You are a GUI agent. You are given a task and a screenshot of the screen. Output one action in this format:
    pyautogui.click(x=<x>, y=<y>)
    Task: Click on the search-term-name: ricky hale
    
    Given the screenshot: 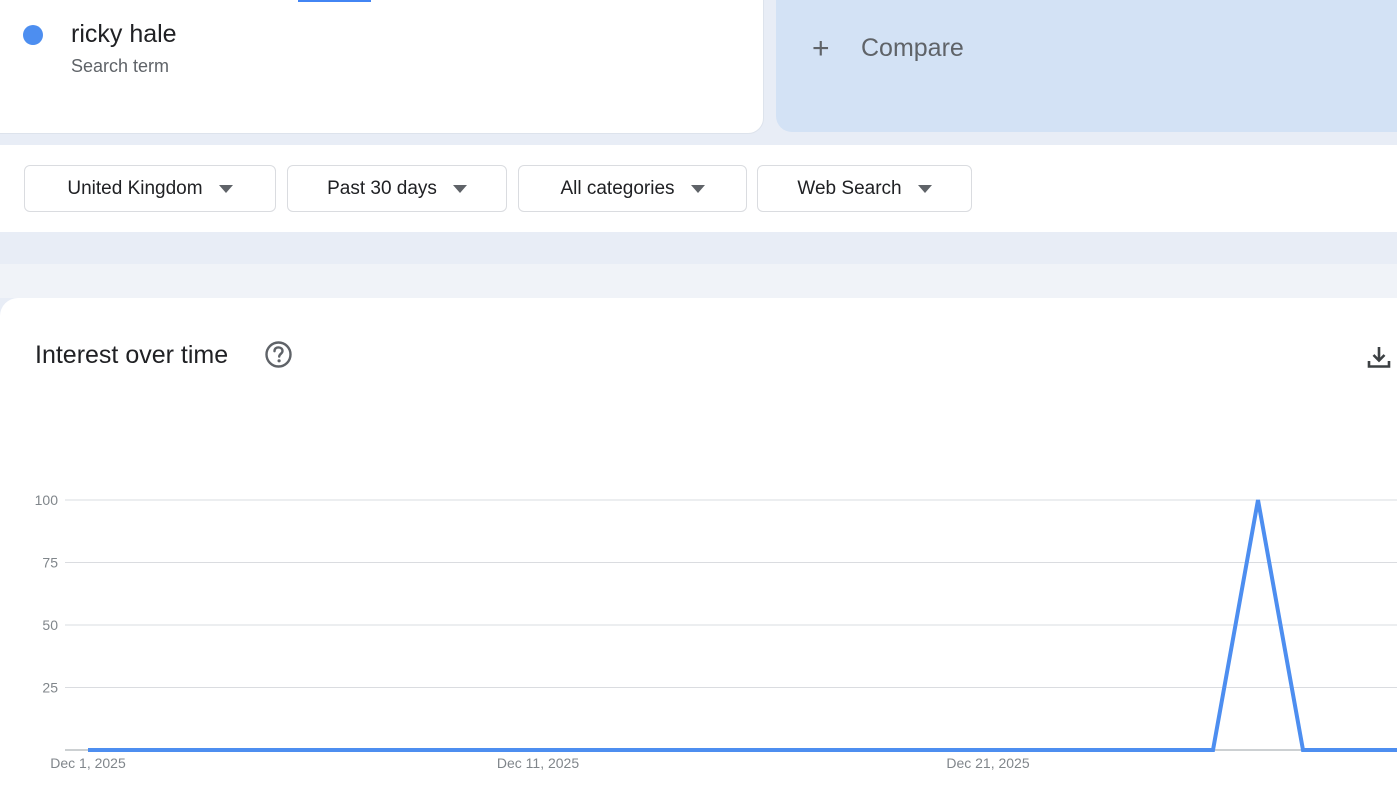 What is the action you would take?
    pyautogui.click(x=124, y=34)
    